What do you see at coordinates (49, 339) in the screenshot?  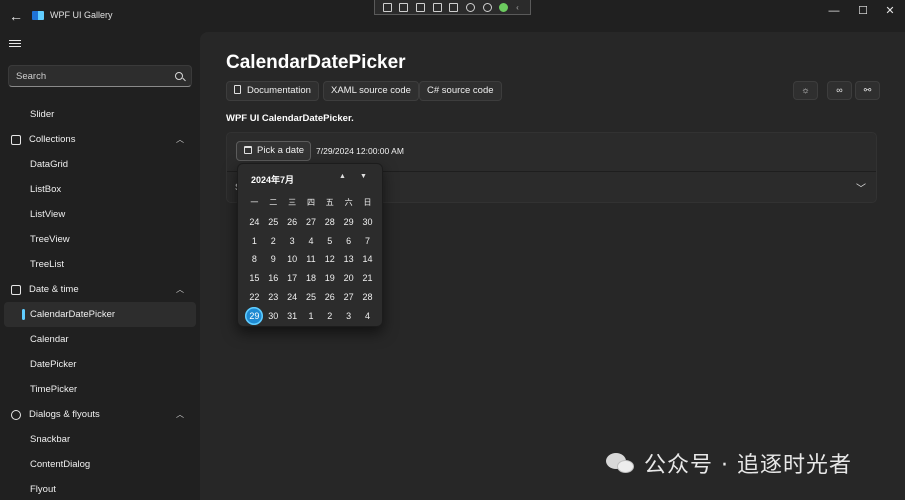 I see `sidebar-item-label: Calendar` at bounding box center [49, 339].